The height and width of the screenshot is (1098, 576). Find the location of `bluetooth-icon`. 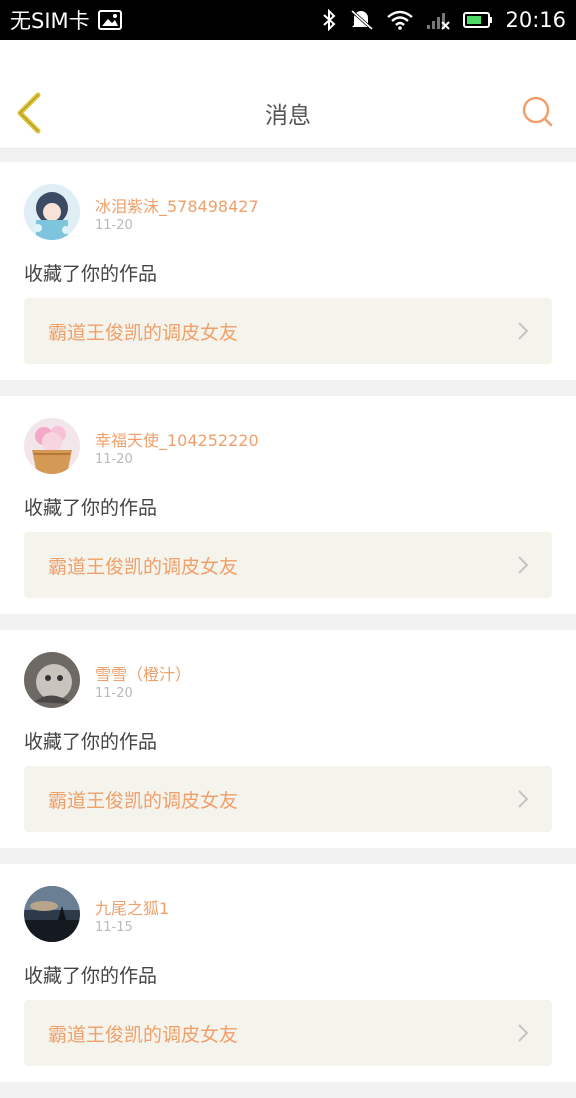

bluetooth-icon is located at coordinates (329, 20).